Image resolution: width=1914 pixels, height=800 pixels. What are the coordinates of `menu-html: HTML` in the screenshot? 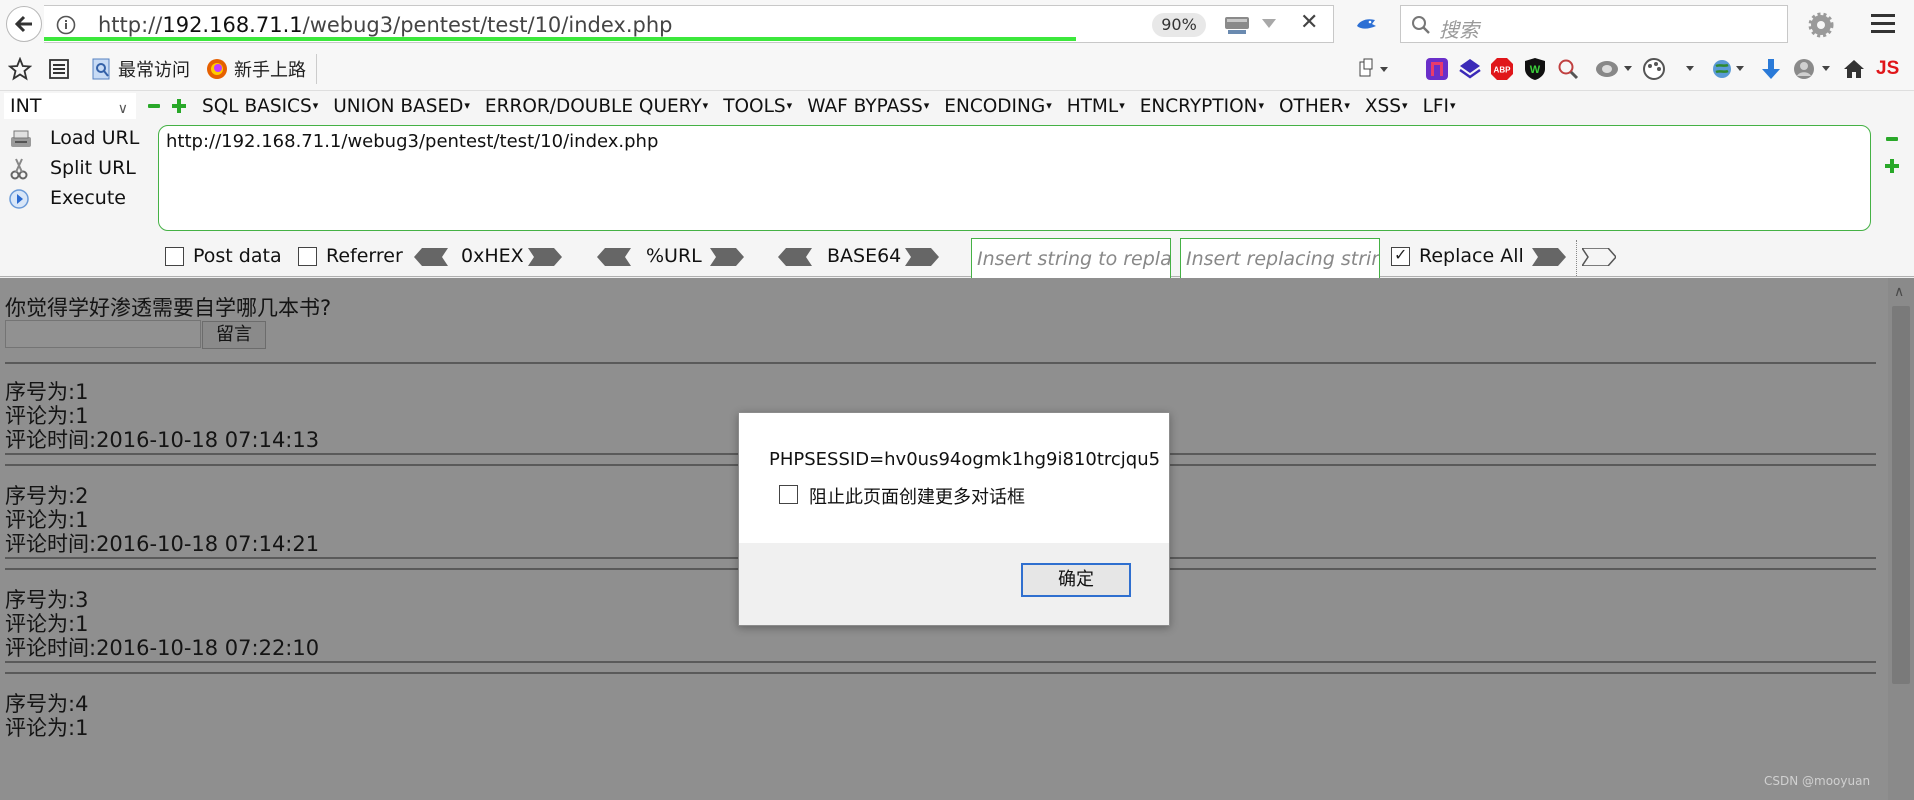 It's located at (1096, 106).